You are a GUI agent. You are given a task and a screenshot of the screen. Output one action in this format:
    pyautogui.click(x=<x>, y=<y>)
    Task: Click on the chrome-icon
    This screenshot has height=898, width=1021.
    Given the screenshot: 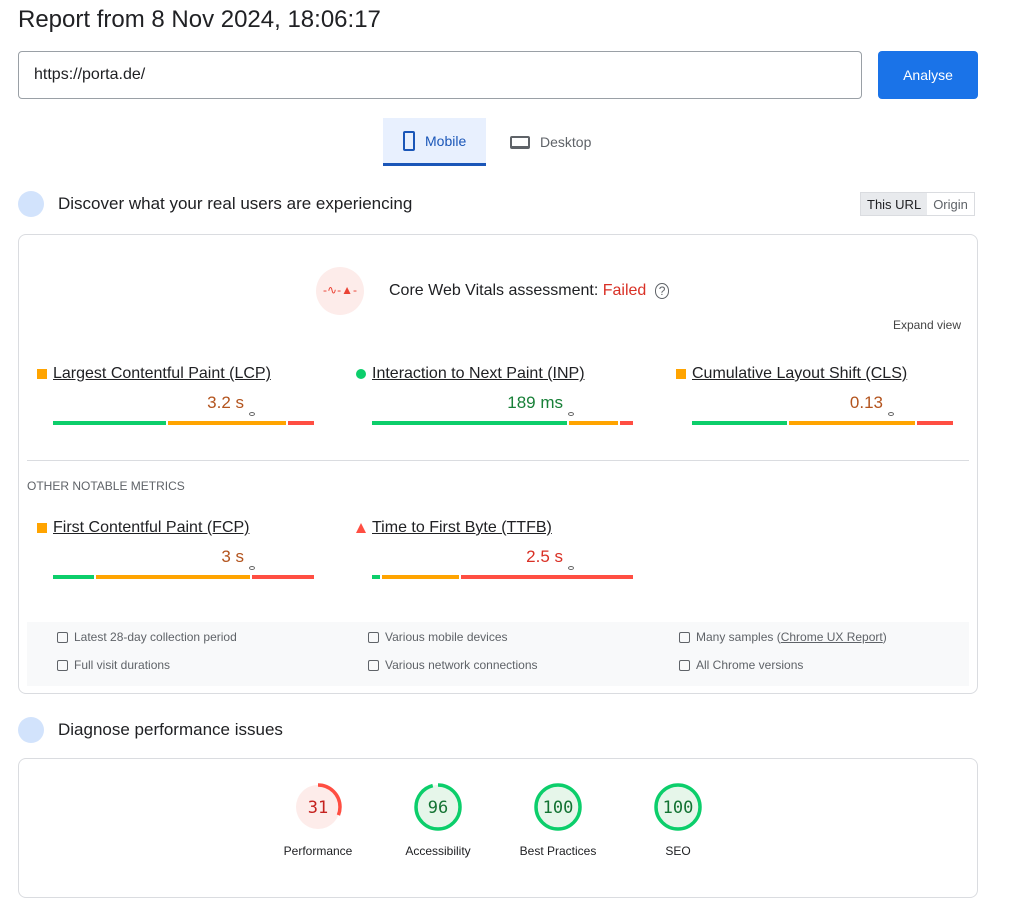 What is the action you would take?
    pyautogui.click(x=684, y=665)
    